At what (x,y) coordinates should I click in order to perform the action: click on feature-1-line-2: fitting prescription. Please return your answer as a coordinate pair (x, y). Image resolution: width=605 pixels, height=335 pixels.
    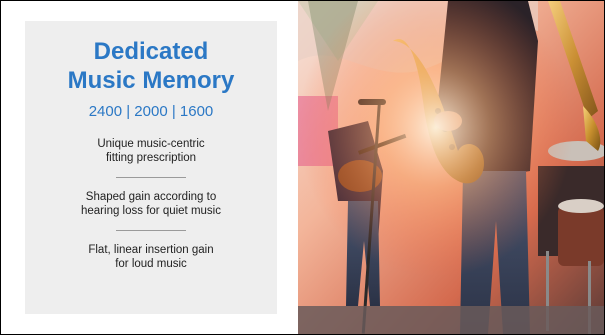
    Looking at the image, I should click on (151, 158).